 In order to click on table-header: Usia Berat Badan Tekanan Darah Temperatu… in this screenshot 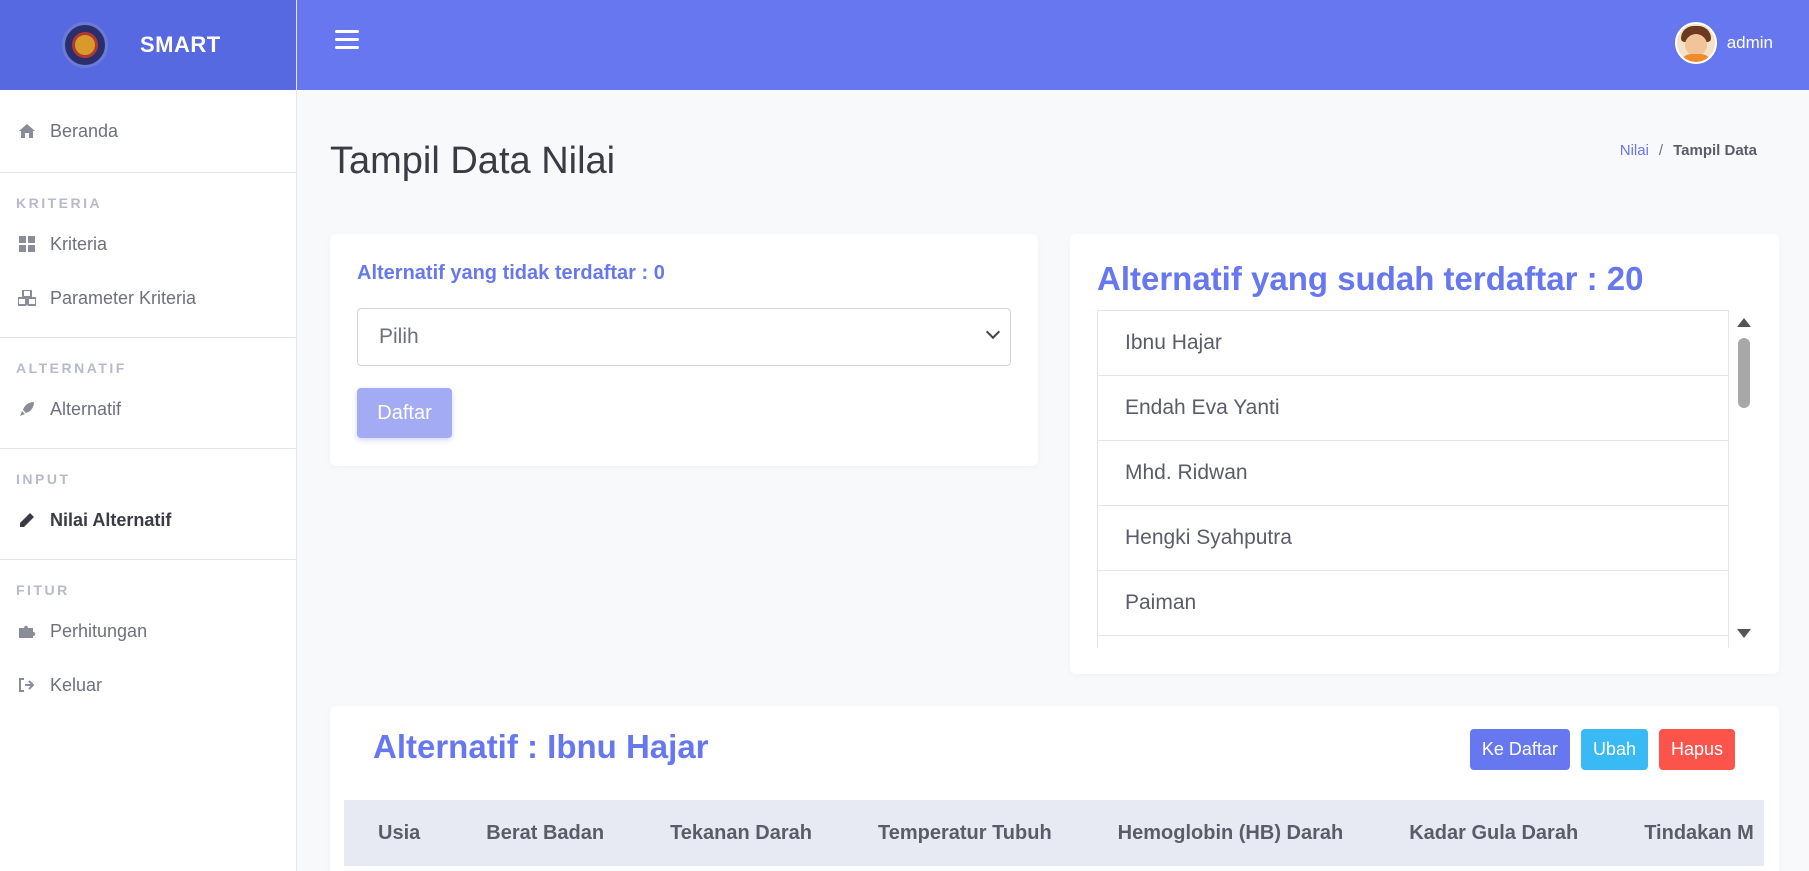, I will do `click(1054, 833)`.